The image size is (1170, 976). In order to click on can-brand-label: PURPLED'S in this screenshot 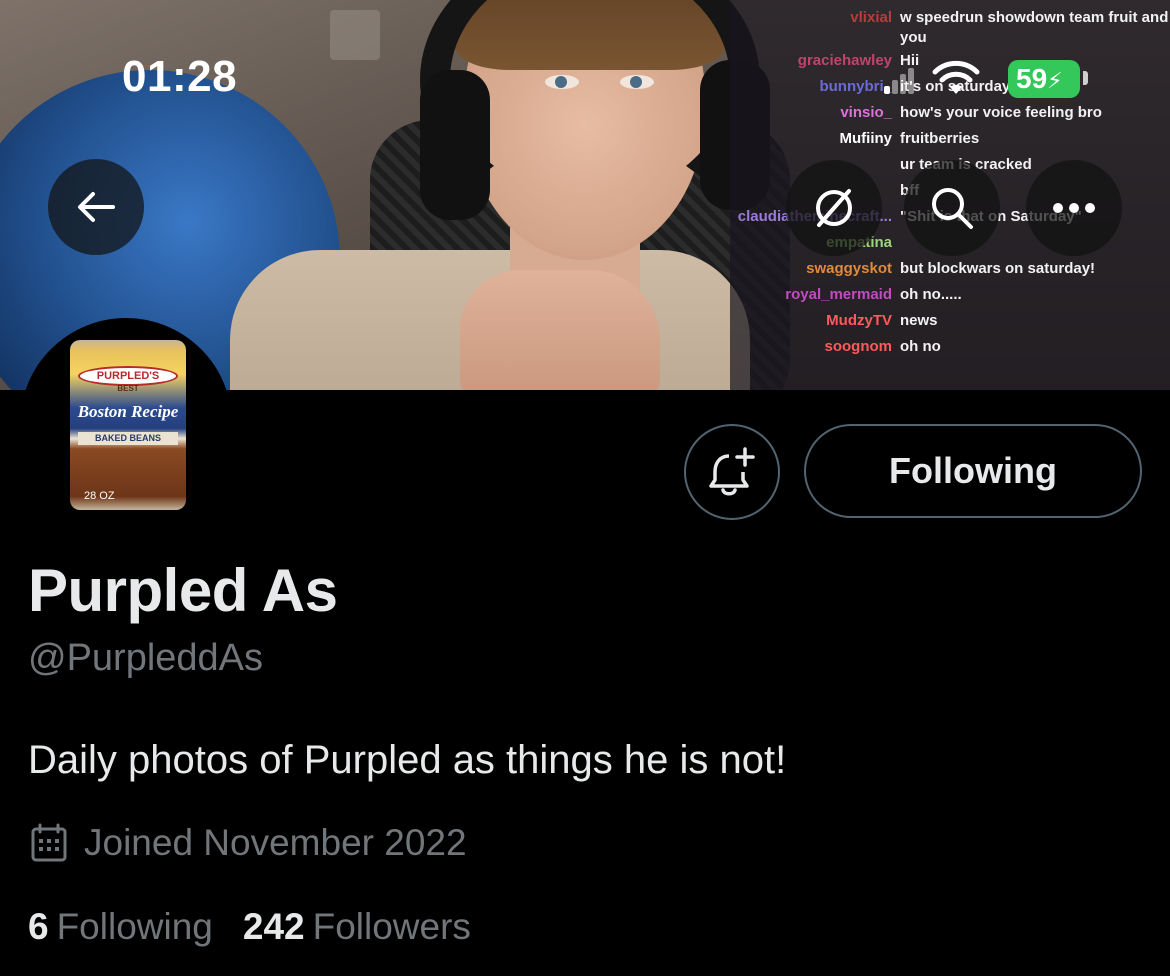, I will do `click(128, 376)`.